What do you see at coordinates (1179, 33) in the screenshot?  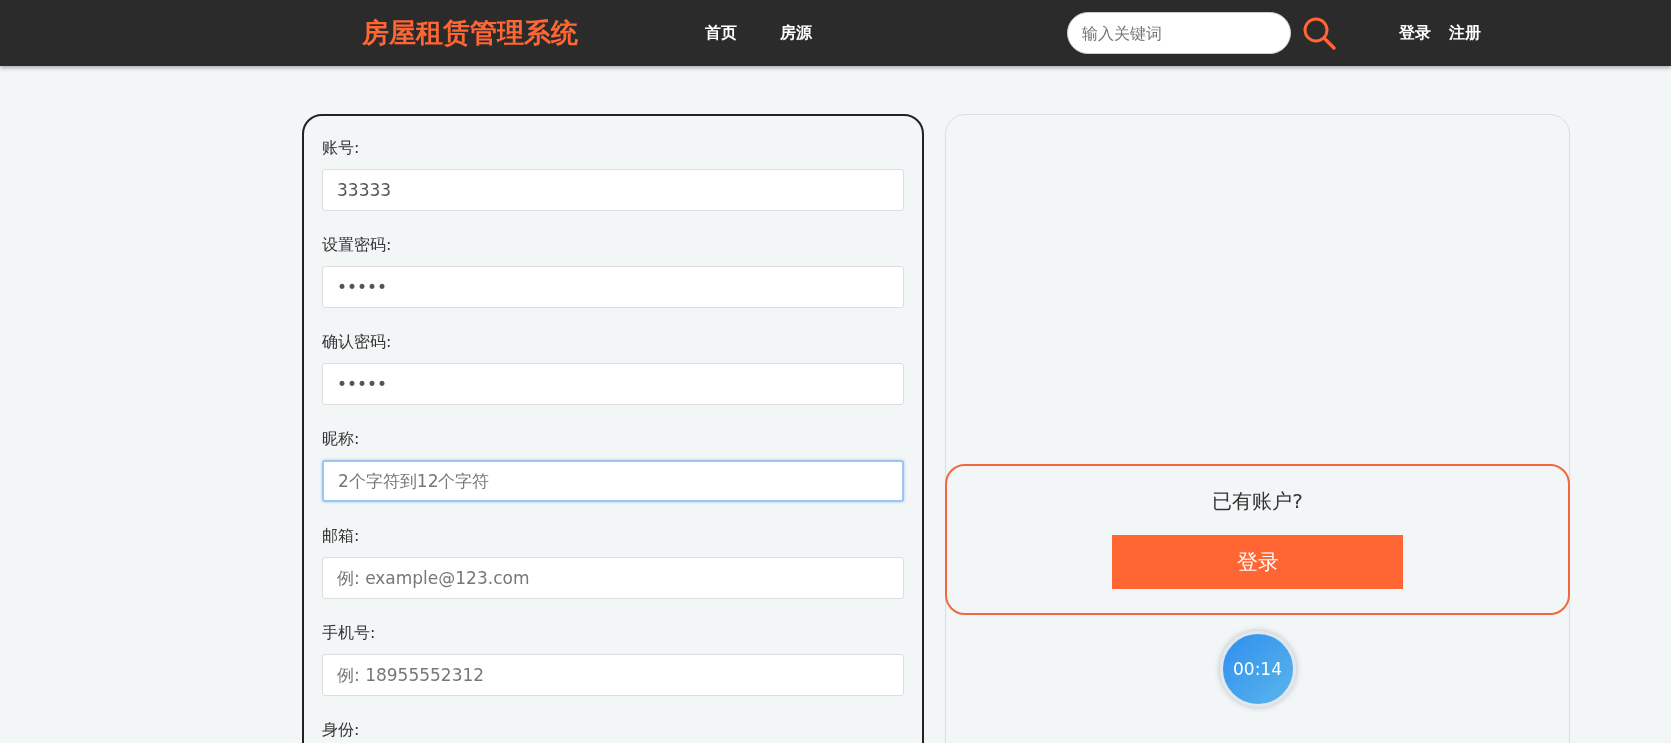 I see `search-field: 输入关键词` at bounding box center [1179, 33].